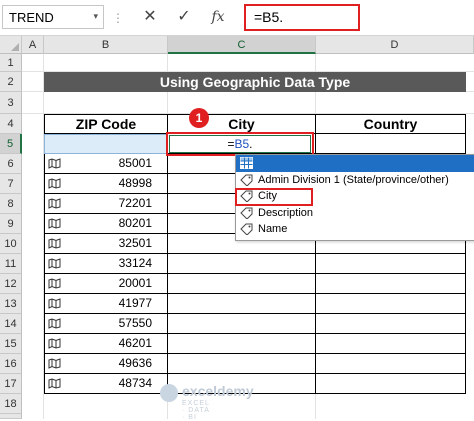 This screenshot has height=421, width=474. I want to click on zip-cell: 80201, so click(106, 224).